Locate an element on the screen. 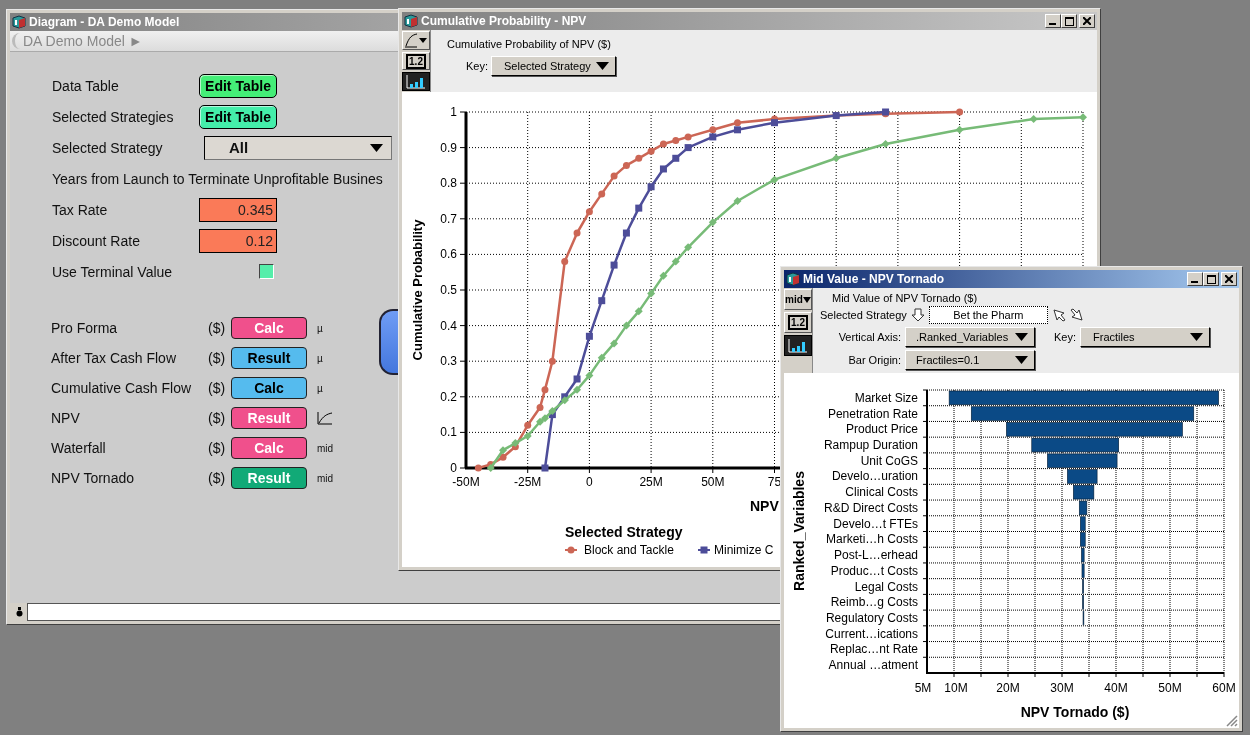 The width and height of the screenshot is (1250, 735). result-button: Result is located at coordinates (269, 358).